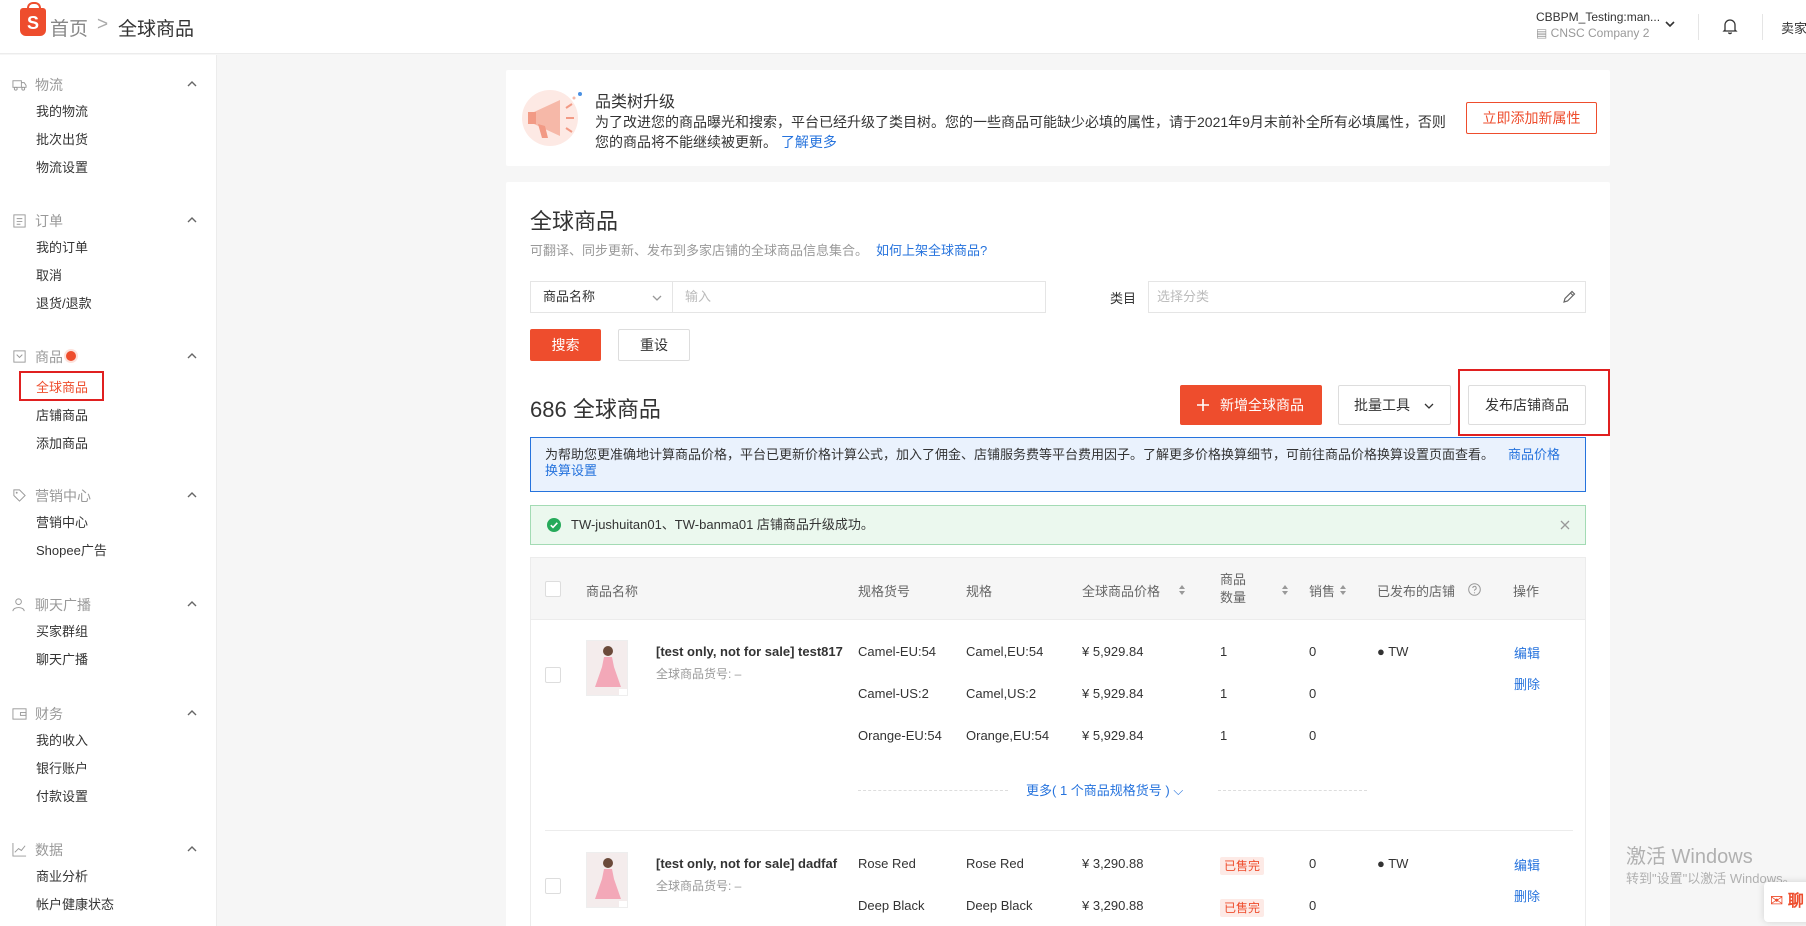 This screenshot has height=926, width=1806. Describe the element at coordinates (553, 589) in the screenshot. I see `select-all-checkbox` at that location.